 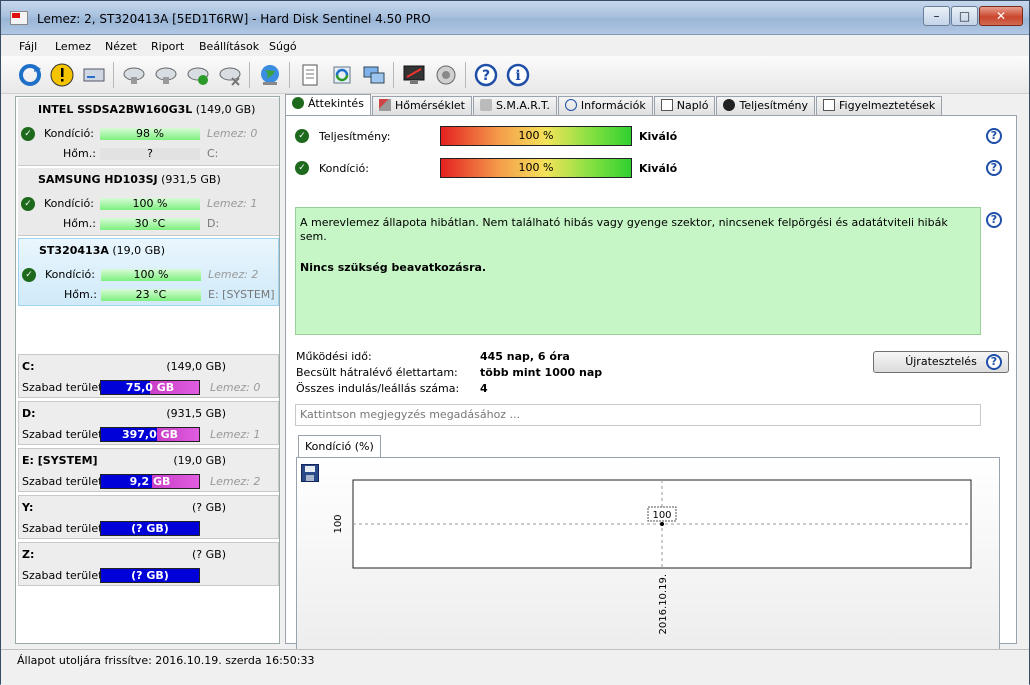 I want to click on disk-name: SAMSUNG HD103SJ (931,5 GB), so click(x=129, y=179).